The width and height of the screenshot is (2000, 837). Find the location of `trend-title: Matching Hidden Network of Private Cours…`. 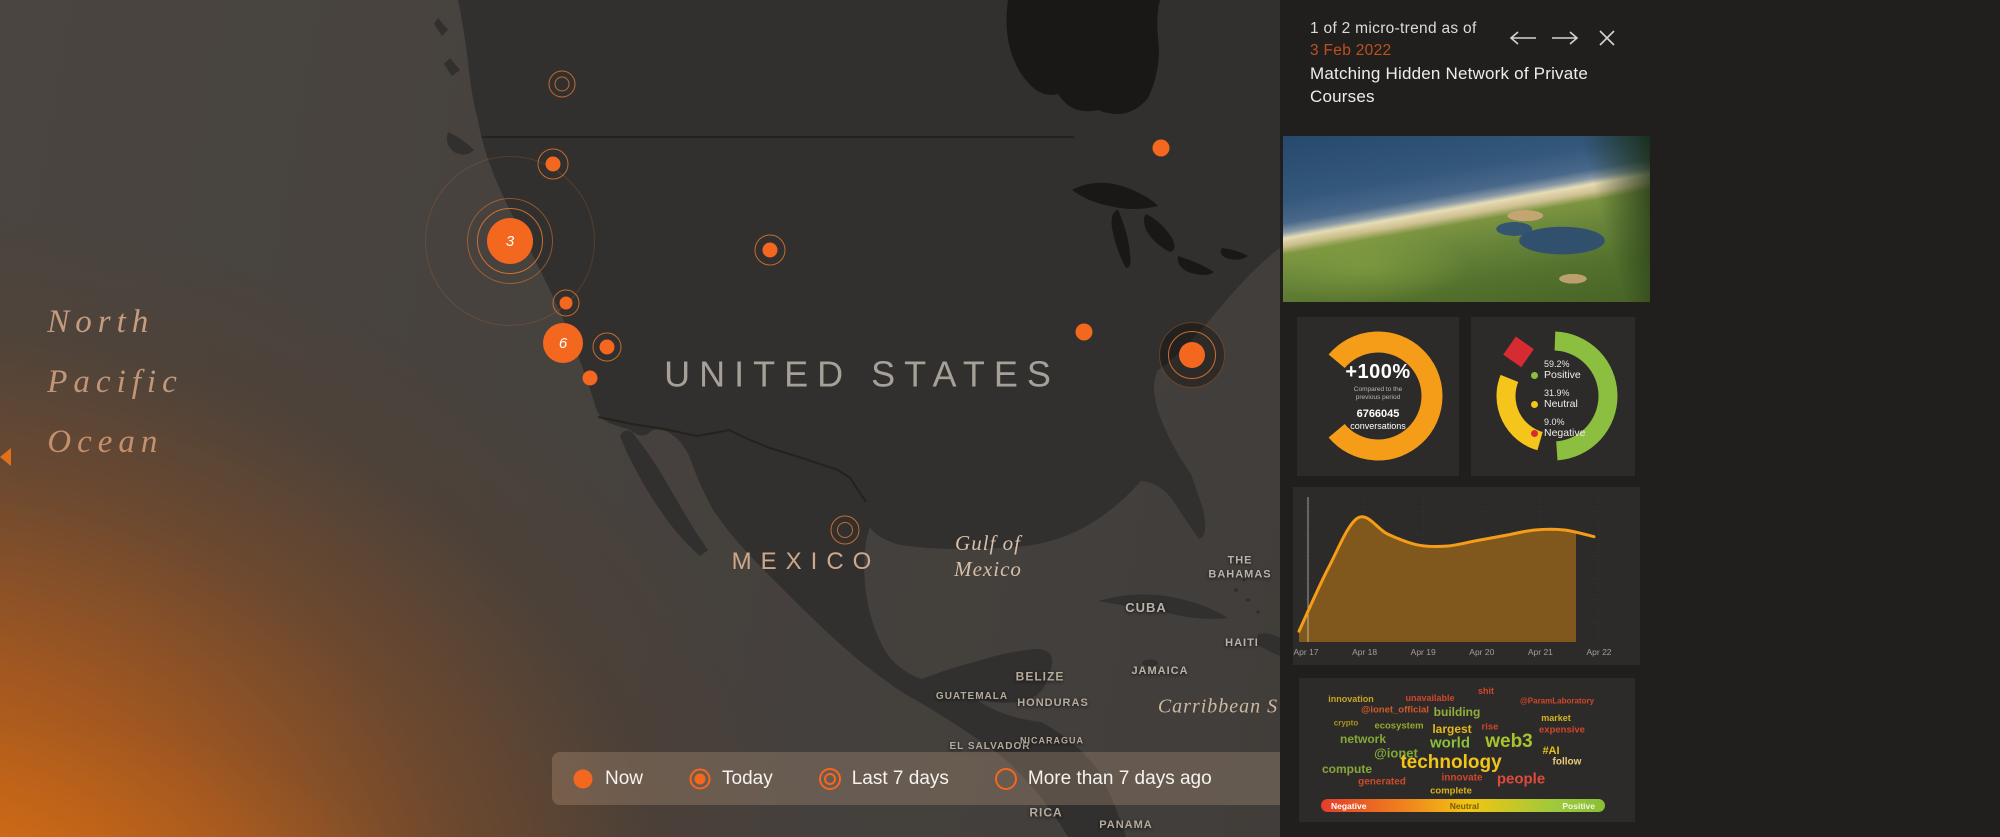

trend-title: Matching Hidden Network of Private Cours… is located at coordinates (1449, 85).